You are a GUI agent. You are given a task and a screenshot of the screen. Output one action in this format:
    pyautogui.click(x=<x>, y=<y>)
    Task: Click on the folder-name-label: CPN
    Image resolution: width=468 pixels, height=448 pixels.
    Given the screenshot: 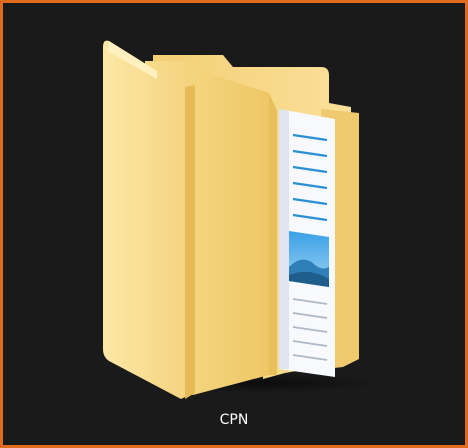 What is the action you would take?
    pyautogui.click(x=234, y=420)
    